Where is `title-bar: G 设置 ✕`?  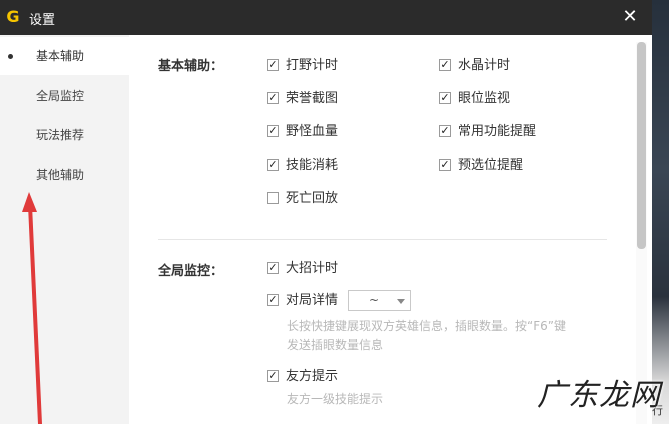
title-bar: G 设置 ✕ is located at coordinates (326, 17).